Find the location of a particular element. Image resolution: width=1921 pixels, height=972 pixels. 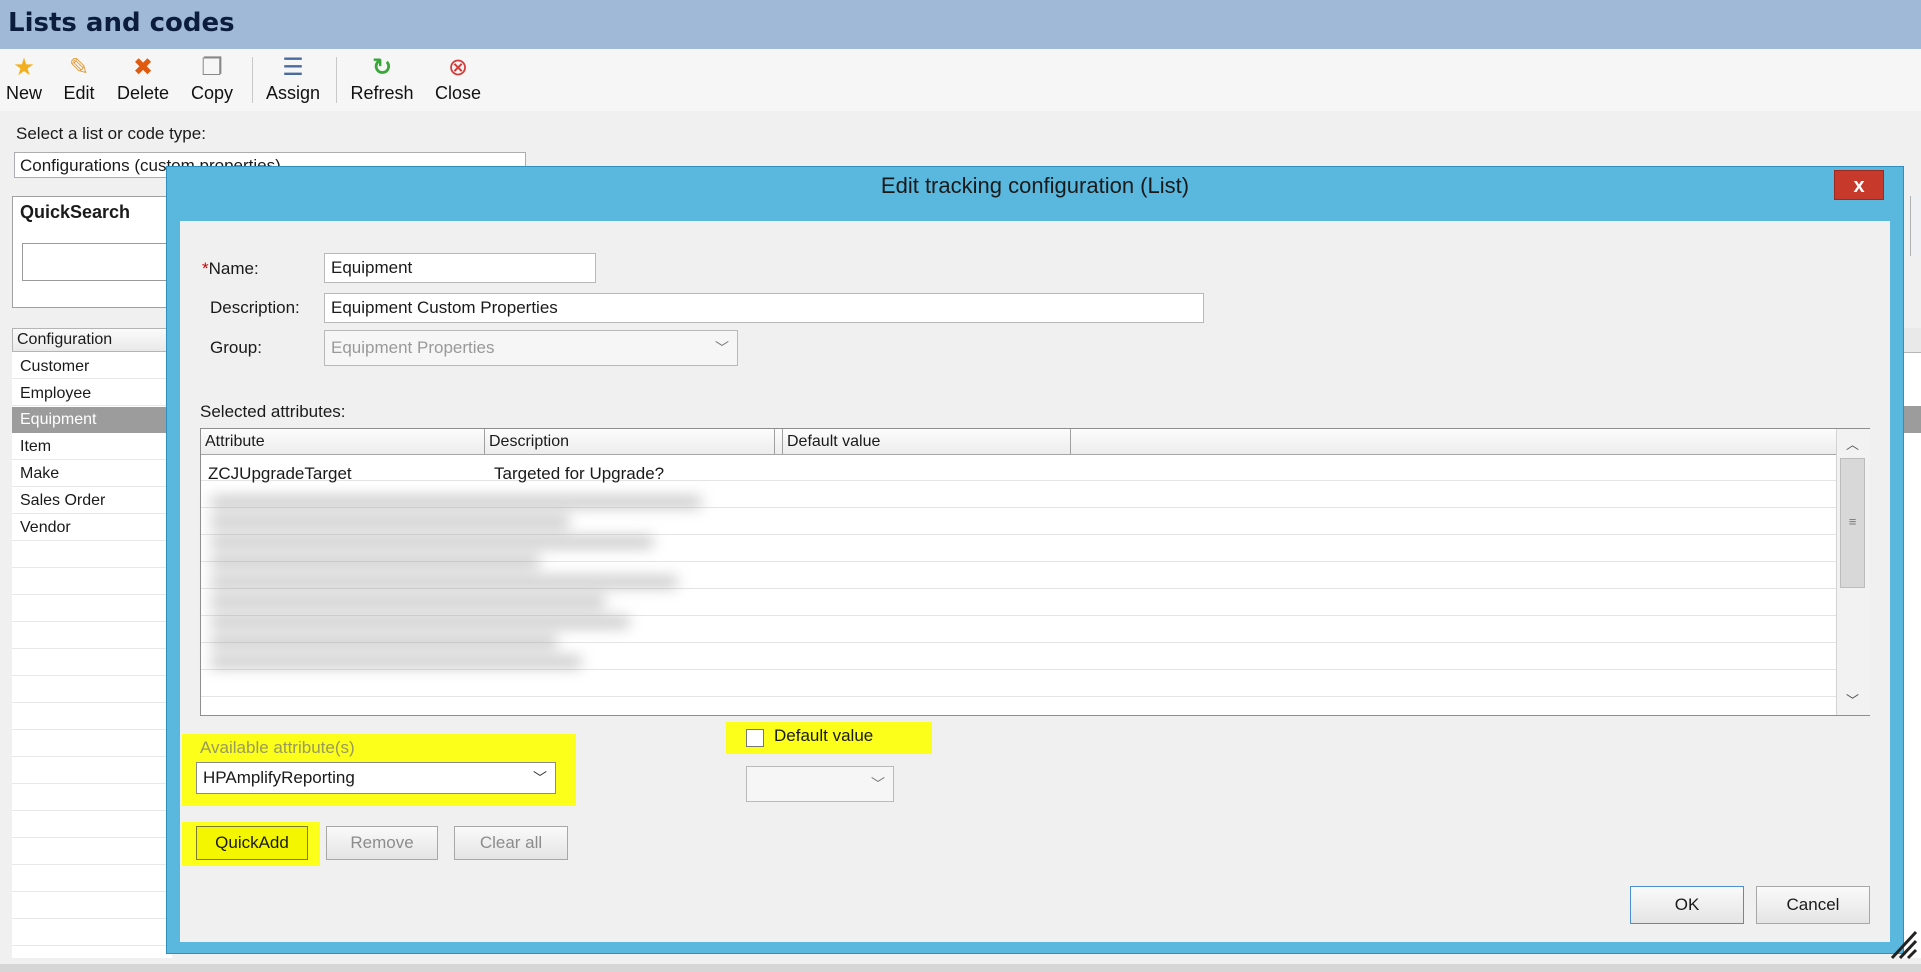

search-panel-edge is located at coordinates (1915, 226).